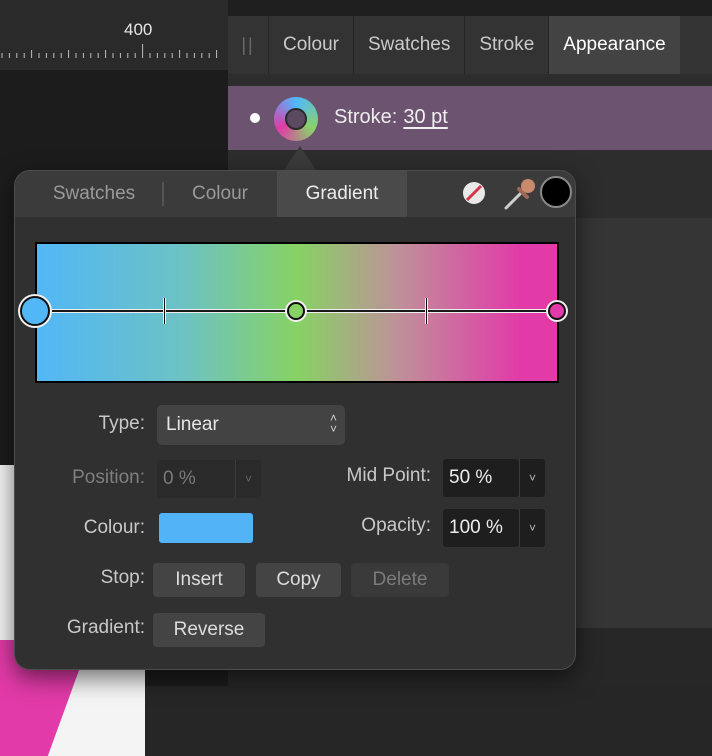 The height and width of the screenshot is (756, 712). Describe the element at coordinates (114, 35) in the screenshot. I see `horizontal-ruler: 400` at that location.